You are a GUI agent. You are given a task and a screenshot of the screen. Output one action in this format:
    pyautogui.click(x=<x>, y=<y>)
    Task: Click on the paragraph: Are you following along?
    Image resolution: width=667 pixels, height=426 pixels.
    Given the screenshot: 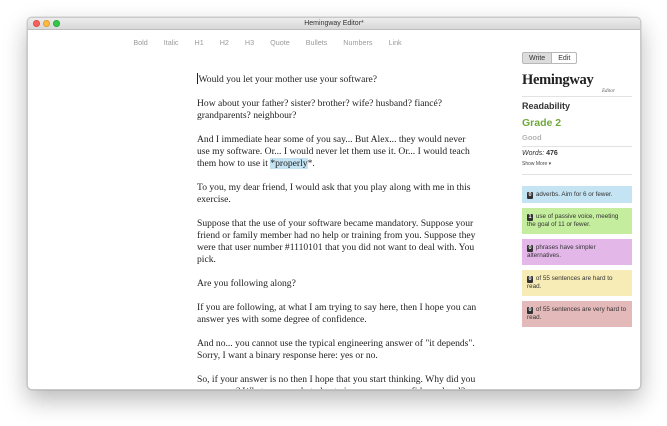 What is the action you would take?
    pyautogui.click(x=338, y=284)
    